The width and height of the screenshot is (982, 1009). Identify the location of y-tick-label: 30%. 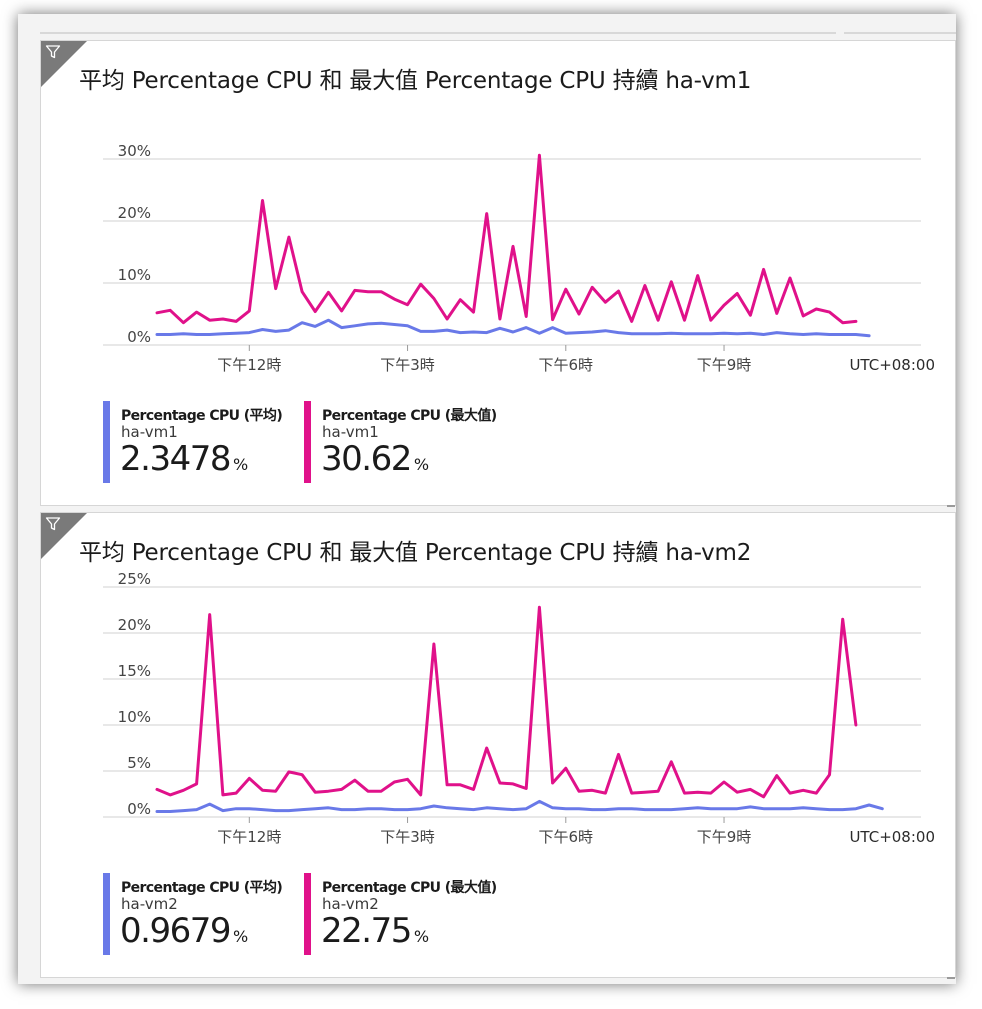
(134, 151).